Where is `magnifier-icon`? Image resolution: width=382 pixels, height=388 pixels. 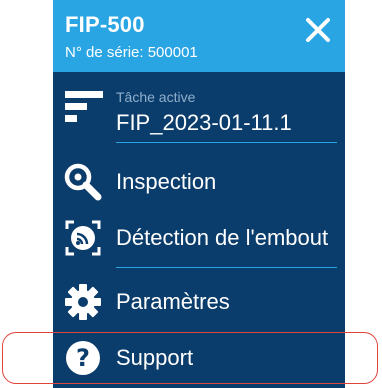 magnifier-icon is located at coordinates (83, 182).